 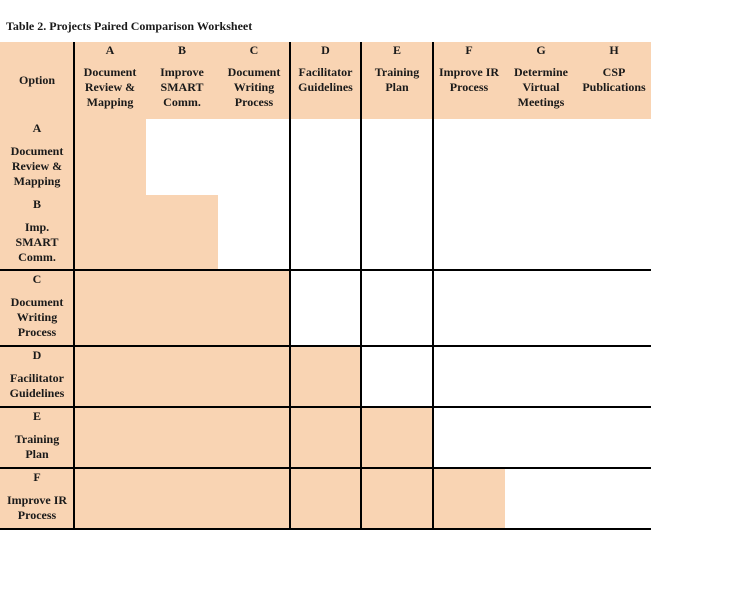 I want to click on comparison-cell-e-e, so click(x=397, y=437).